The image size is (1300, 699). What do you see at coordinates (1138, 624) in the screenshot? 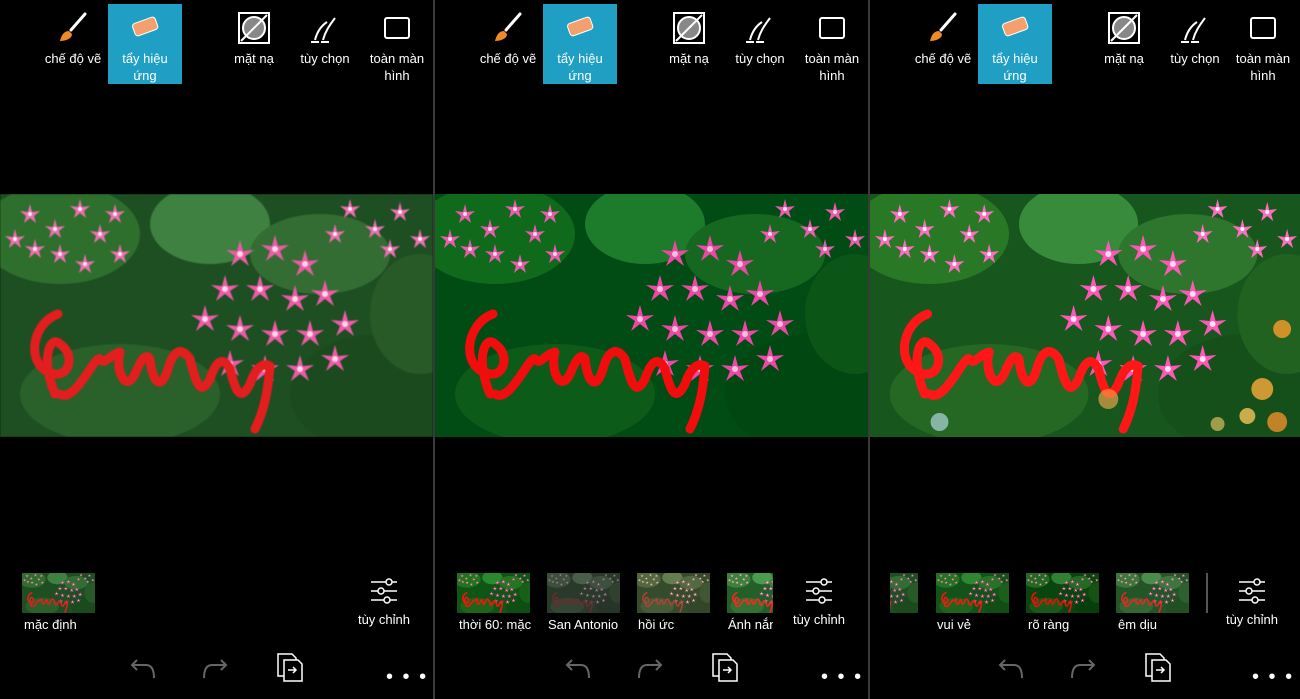
I see `filter-label: êm dịu` at bounding box center [1138, 624].